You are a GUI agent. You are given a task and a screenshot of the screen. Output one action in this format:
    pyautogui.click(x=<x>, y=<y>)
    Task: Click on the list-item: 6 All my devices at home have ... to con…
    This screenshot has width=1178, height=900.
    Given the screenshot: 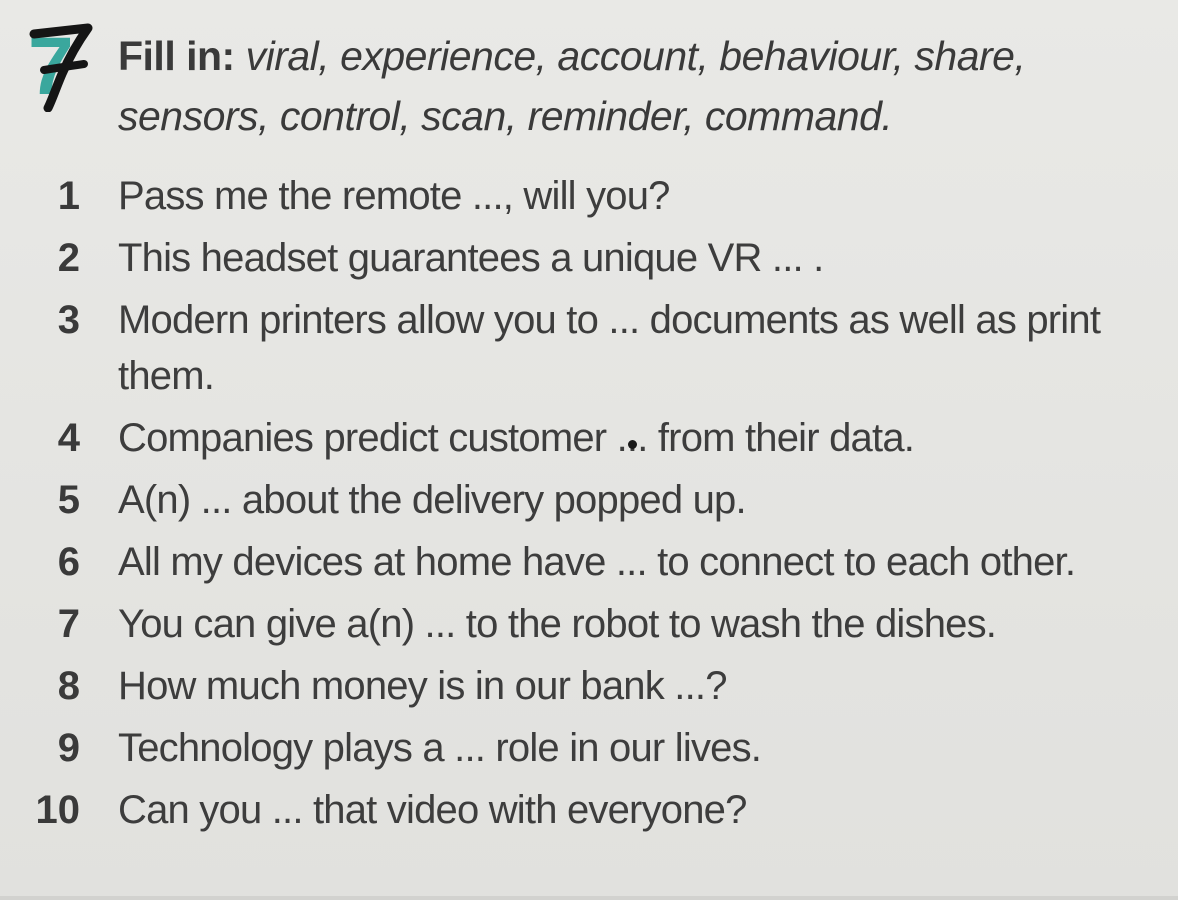 What is the action you would take?
    pyautogui.click(x=589, y=562)
    